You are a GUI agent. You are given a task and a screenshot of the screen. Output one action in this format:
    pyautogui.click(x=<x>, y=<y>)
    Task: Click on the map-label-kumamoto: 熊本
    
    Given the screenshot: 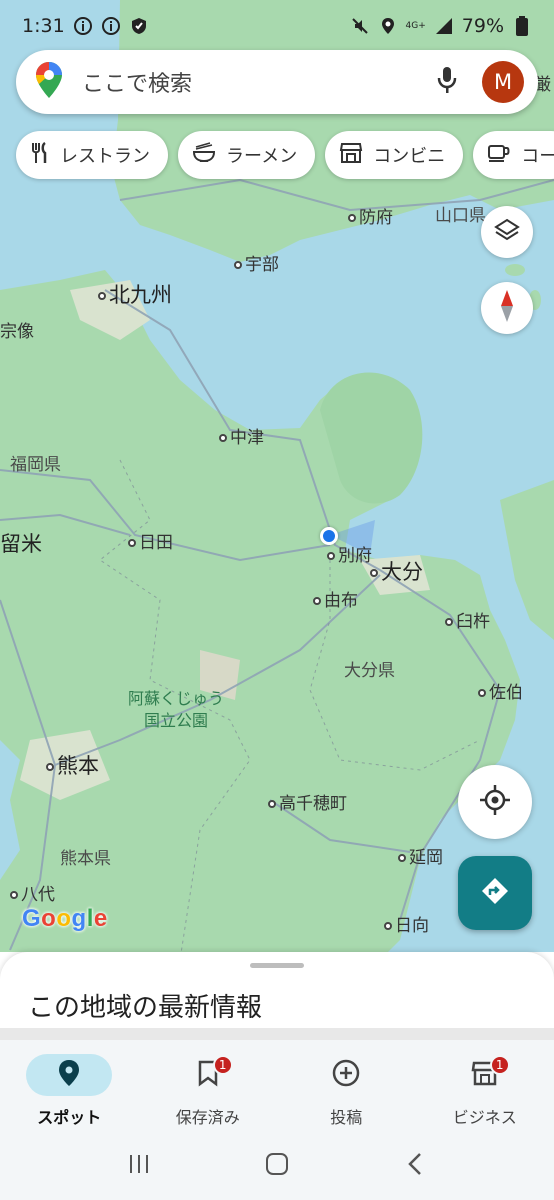 What is the action you would take?
    pyautogui.click(x=72, y=765)
    